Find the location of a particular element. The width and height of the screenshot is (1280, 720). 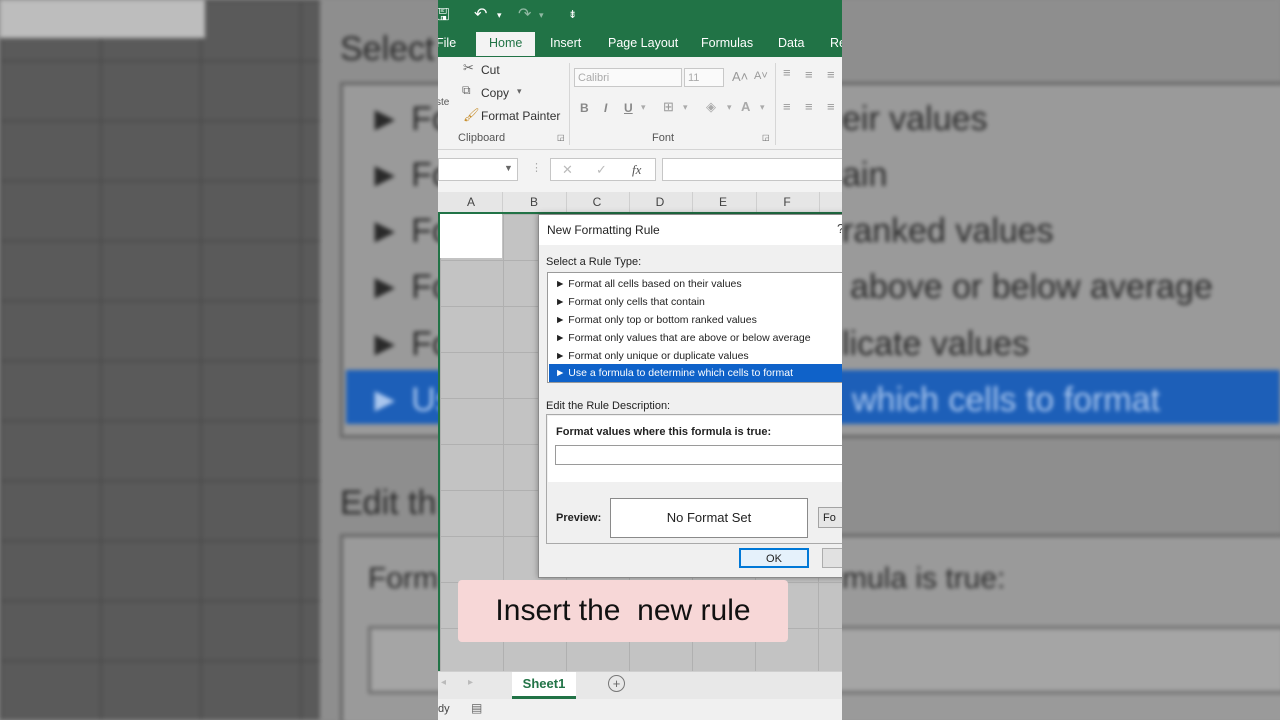

rule-type-item: ► Format only unique or duplicate values is located at coordinates (695, 356).